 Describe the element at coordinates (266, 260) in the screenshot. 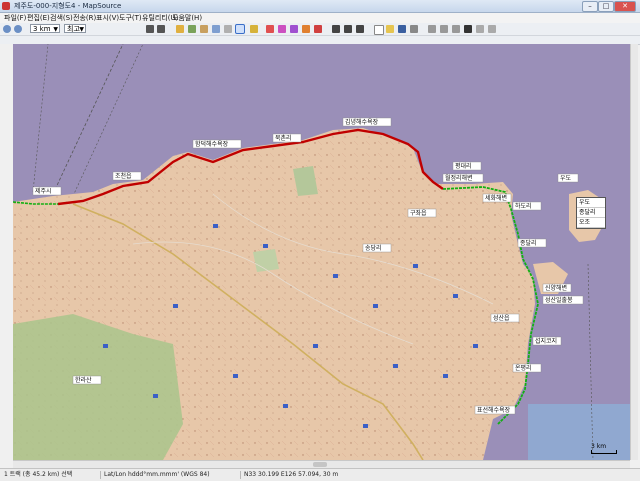

I see `forest-area` at that location.